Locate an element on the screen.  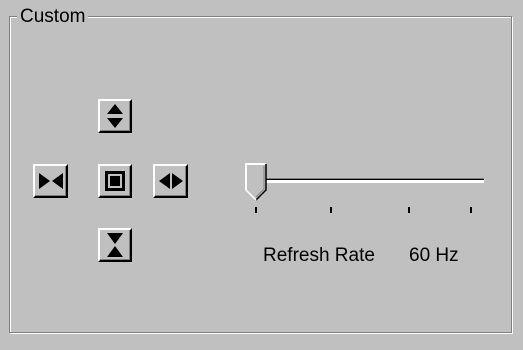
expand-horizontal-button is located at coordinates (170, 181).